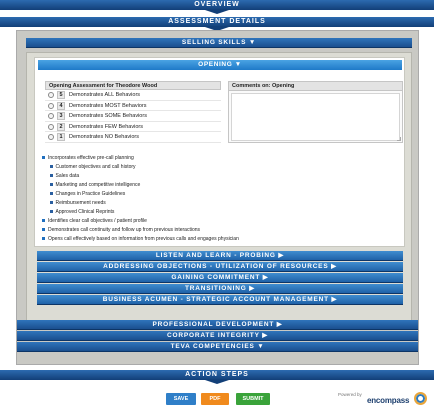 Image resolution: width=434 pixels, height=415 pixels. Describe the element at coordinates (104, 137) in the screenshot. I see `rating-label: Demonstrates NO Behaviors` at that location.